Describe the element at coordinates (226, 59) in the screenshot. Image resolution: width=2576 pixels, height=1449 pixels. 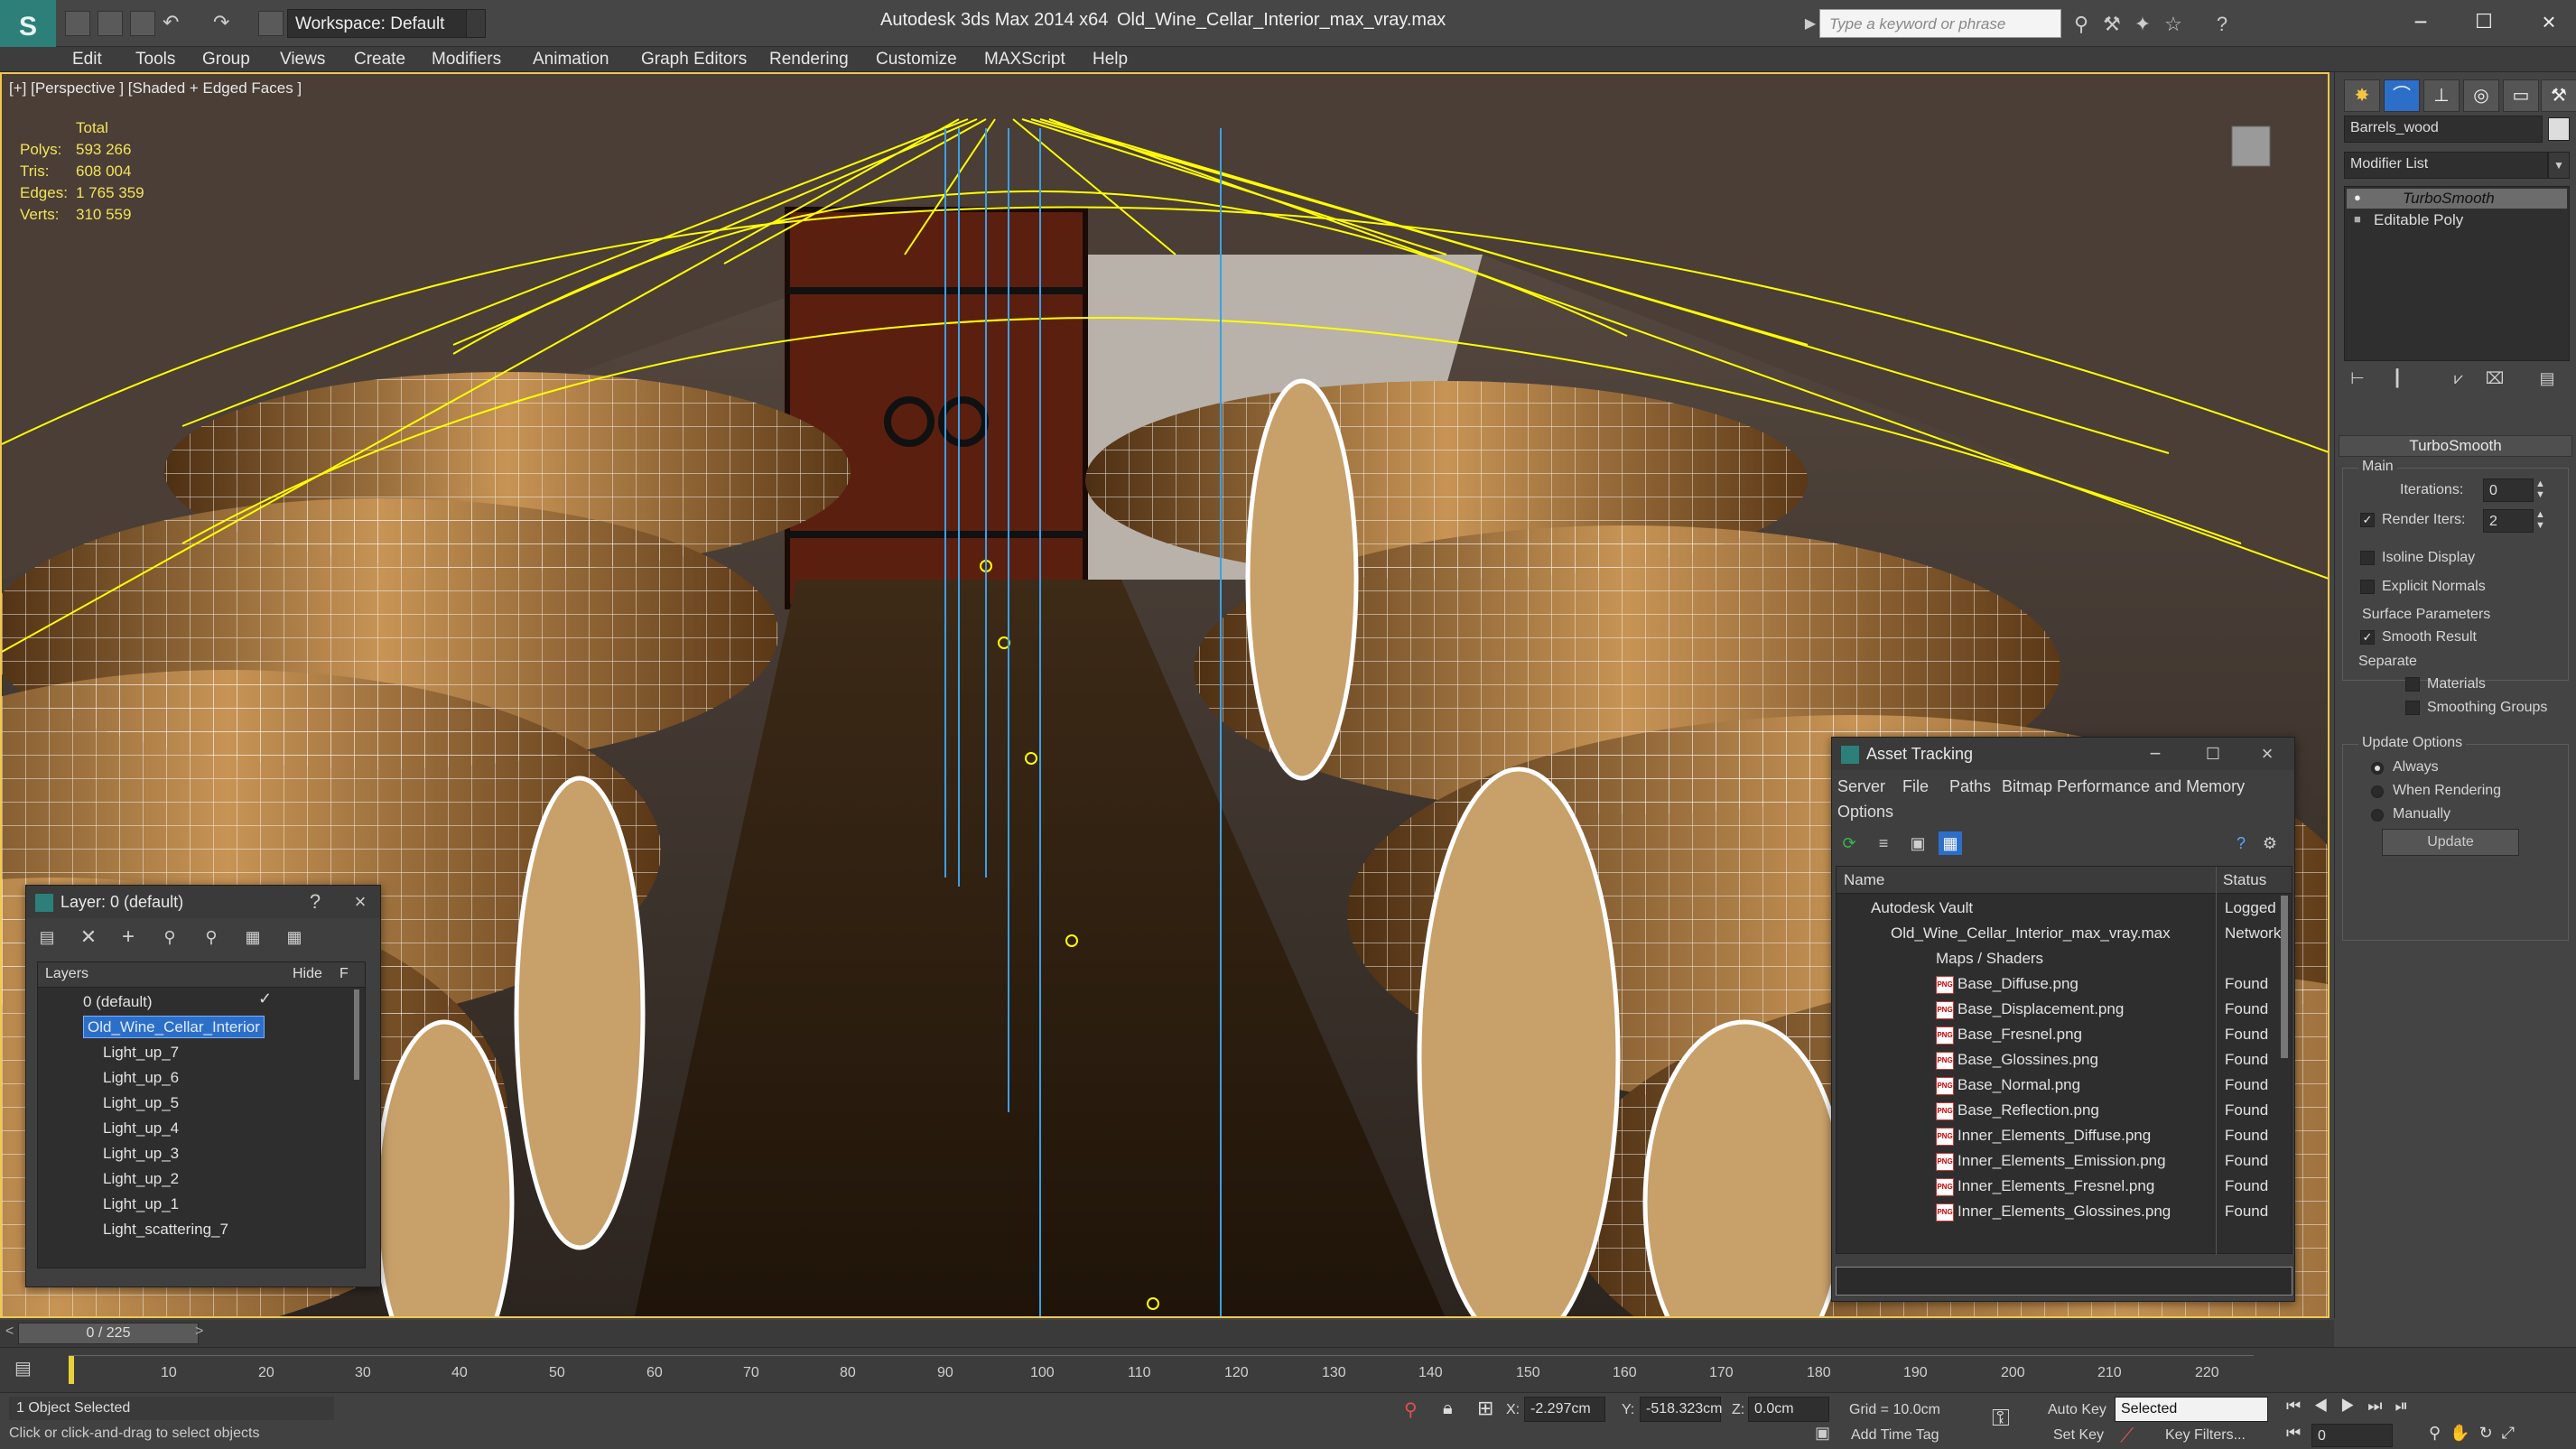
I see `menu-group: Group` at that location.